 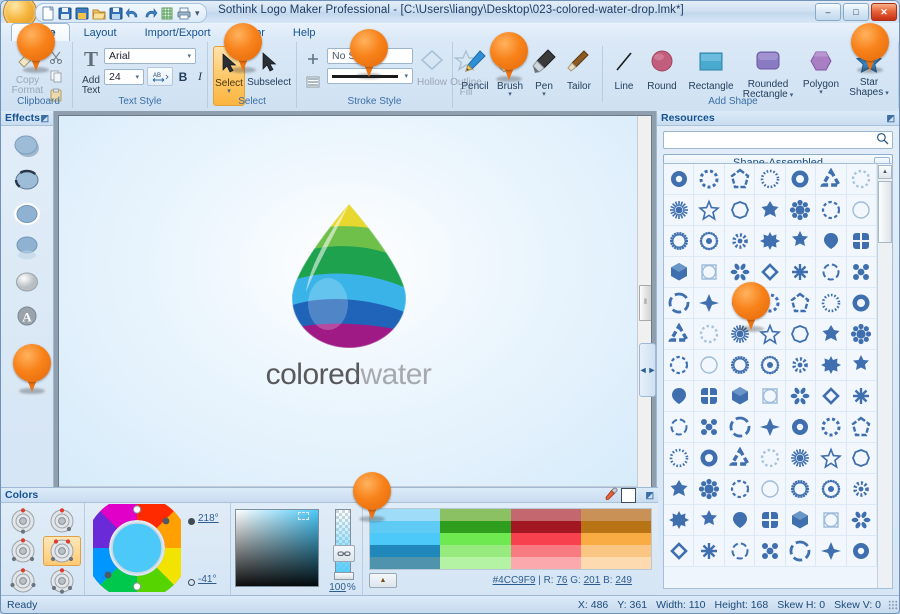 I want to click on tab-import-export: Import/Export, so click(x=178, y=32).